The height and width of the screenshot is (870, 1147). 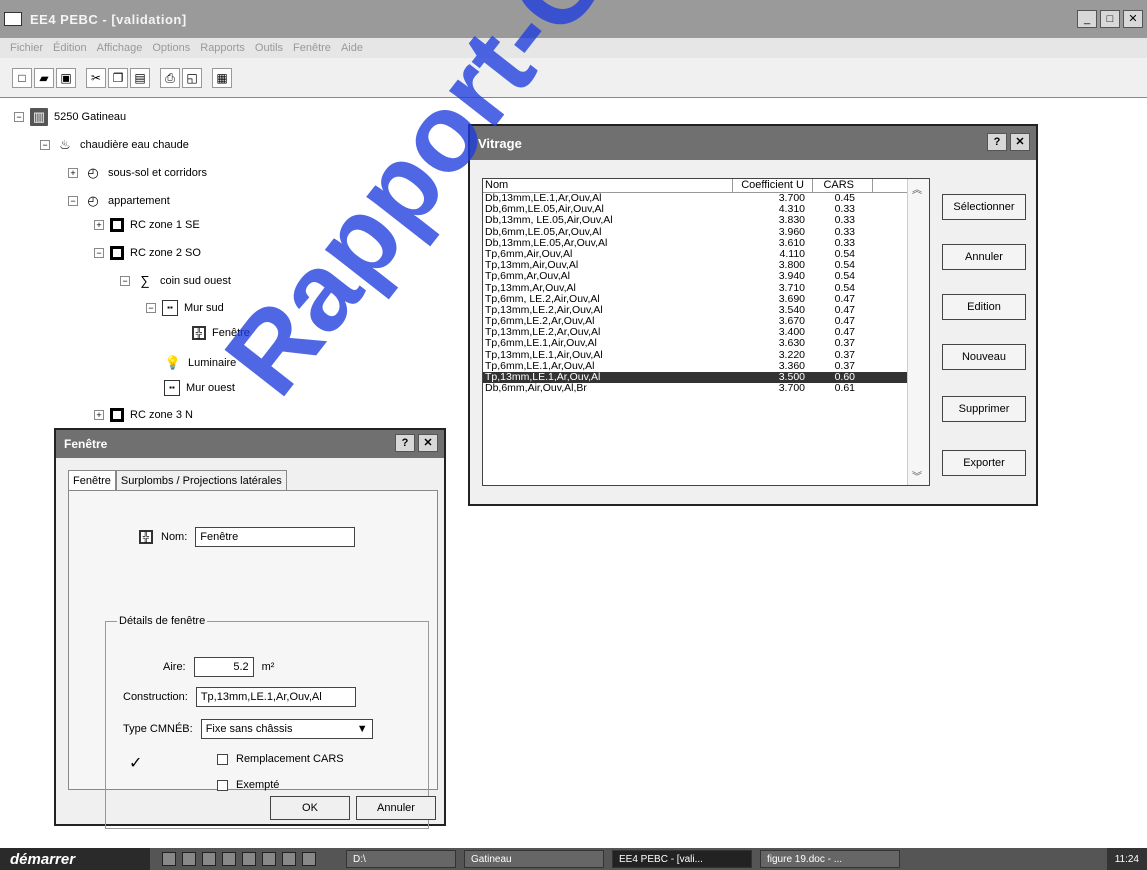 I want to click on tree-node-zone2: − RC zone 2 SO, so click(x=147, y=253).